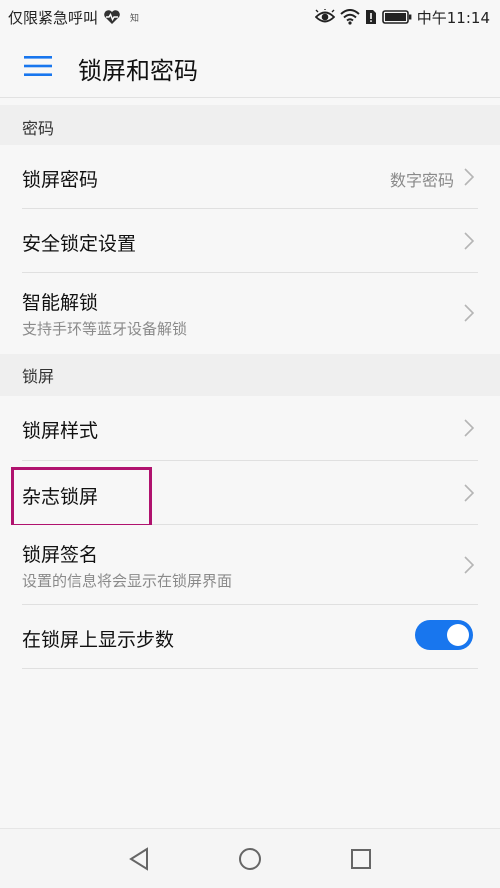  Describe the element at coordinates (60, 180) in the screenshot. I see `row-title: 锁屏密码` at that location.